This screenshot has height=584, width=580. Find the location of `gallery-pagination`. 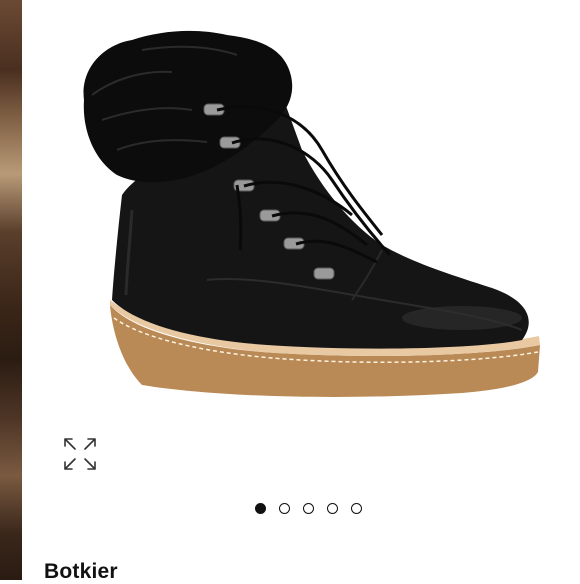

gallery-pagination is located at coordinates (290, 513).